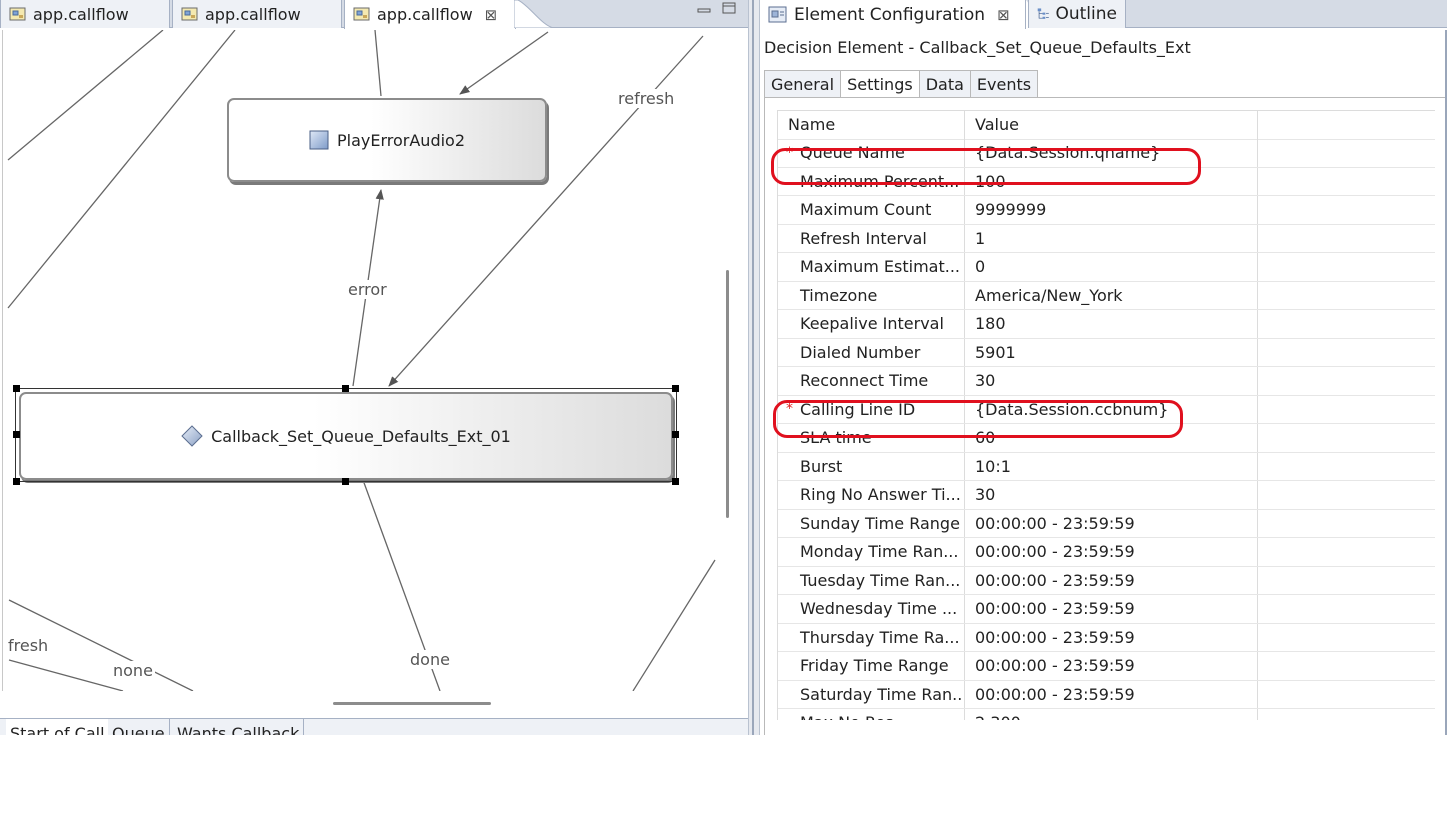  Describe the element at coordinates (879, 84) in the screenshot. I see `subtab-settings: Settings` at that location.